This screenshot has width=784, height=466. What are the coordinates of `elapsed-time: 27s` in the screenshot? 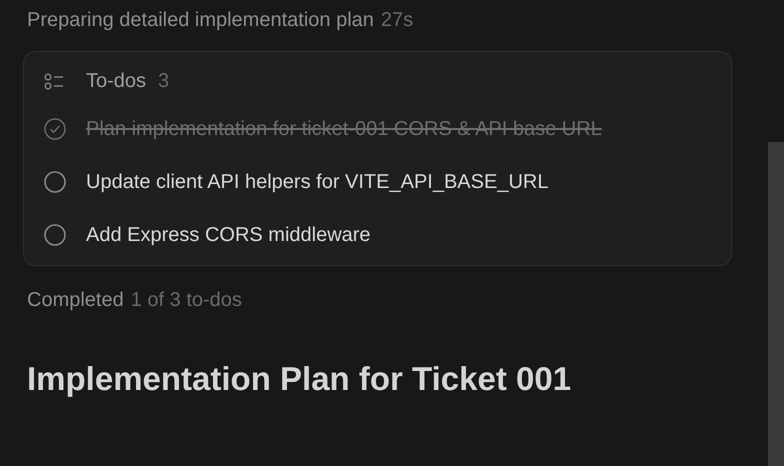 It's located at (397, 20).